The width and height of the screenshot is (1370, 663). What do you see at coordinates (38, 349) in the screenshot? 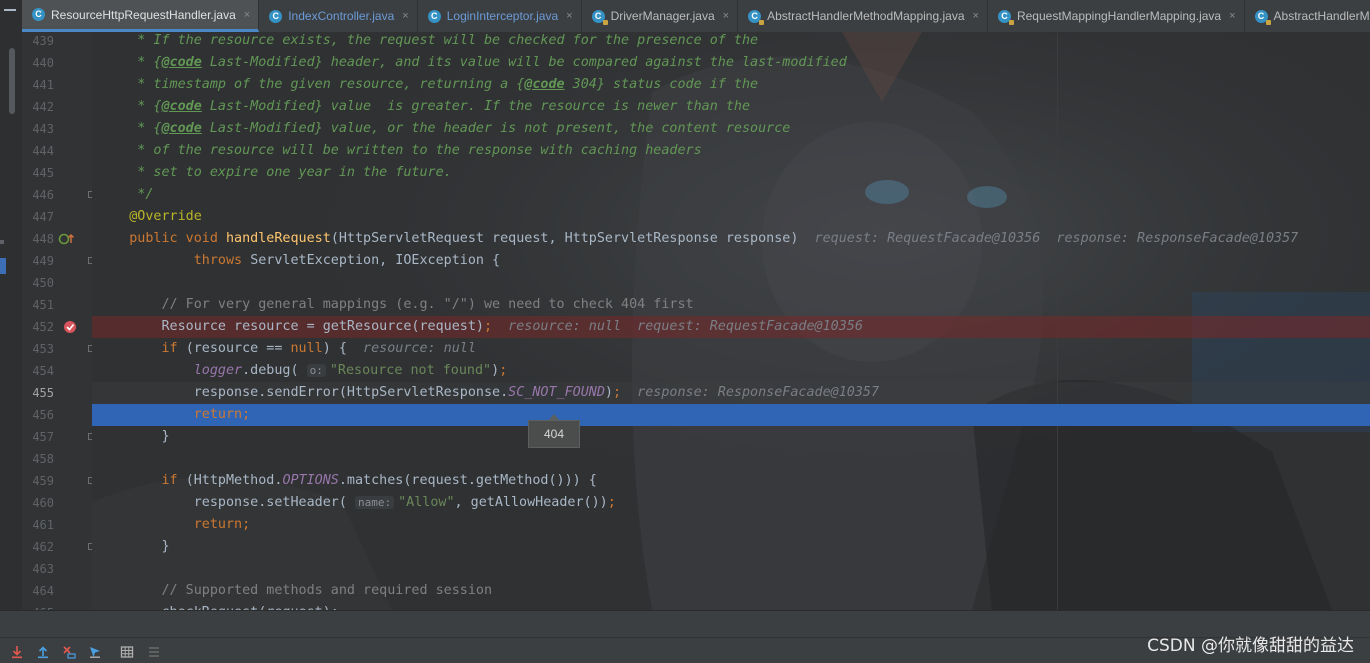
I see `line-number: 453` at bounding box center [38, 349].